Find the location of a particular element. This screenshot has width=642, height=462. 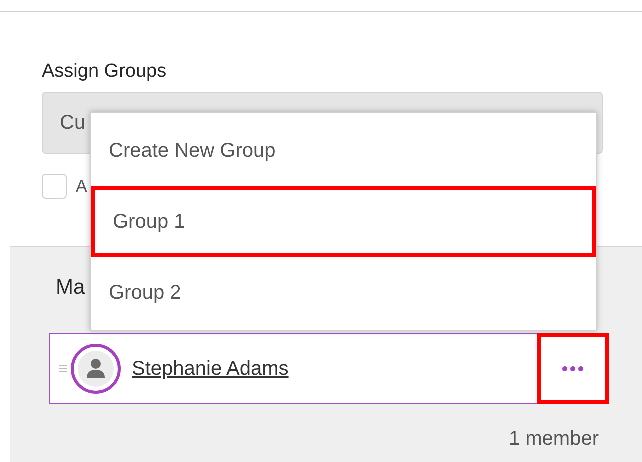

drag-handle-icon is located at coordinates (63, 368).